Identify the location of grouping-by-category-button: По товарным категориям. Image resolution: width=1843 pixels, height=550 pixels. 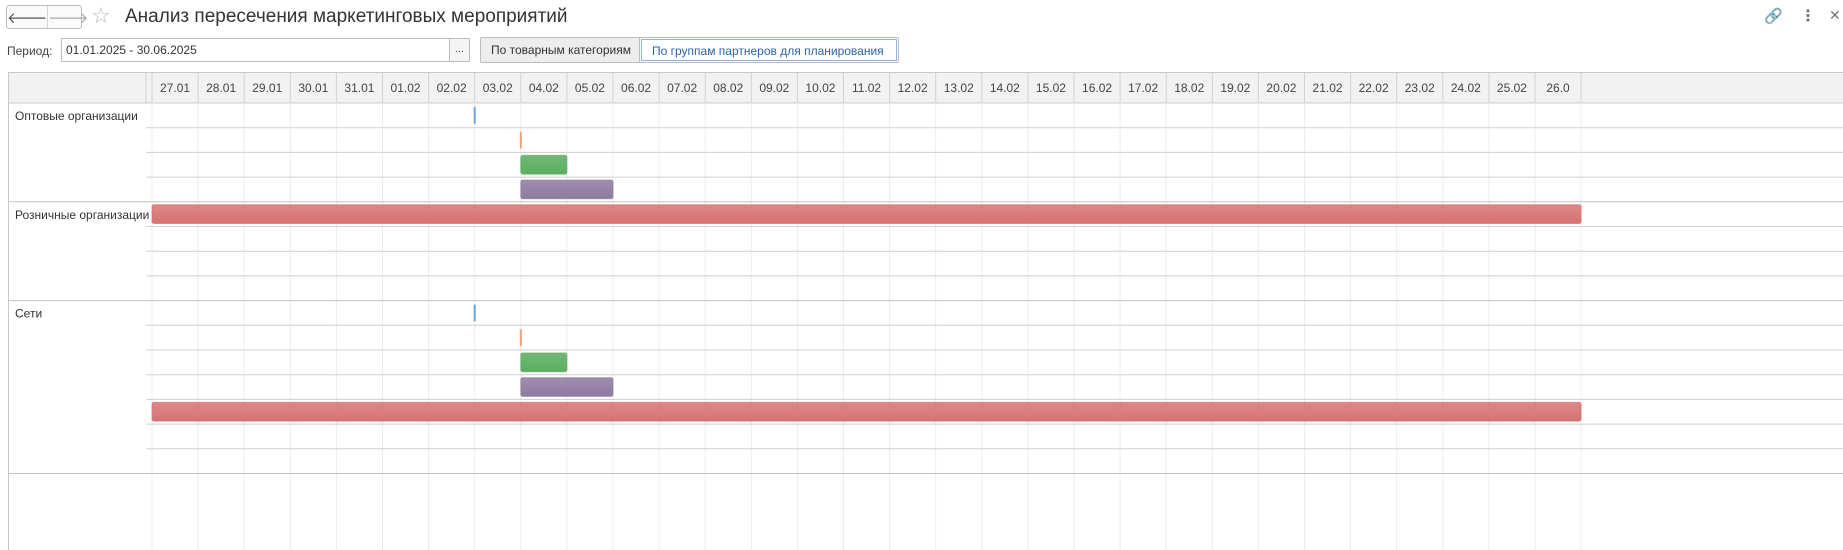
(560, 50).